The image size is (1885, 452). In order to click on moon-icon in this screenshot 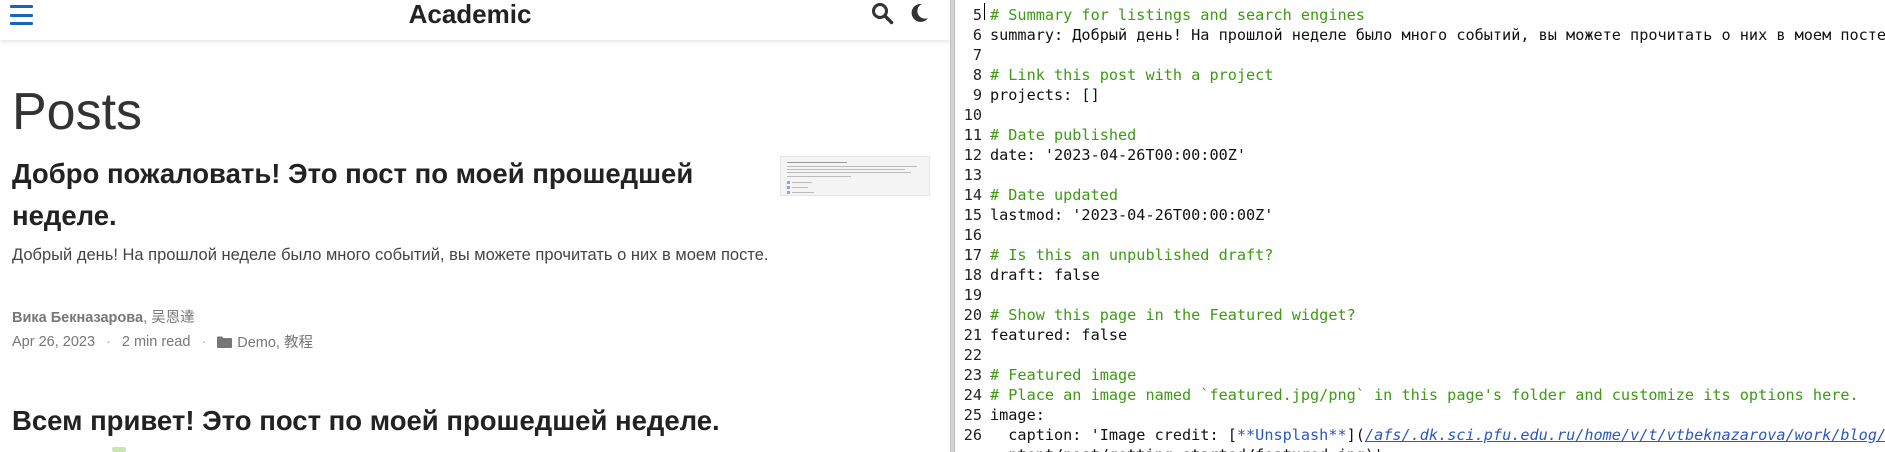, I will do `click(919, 13)`.